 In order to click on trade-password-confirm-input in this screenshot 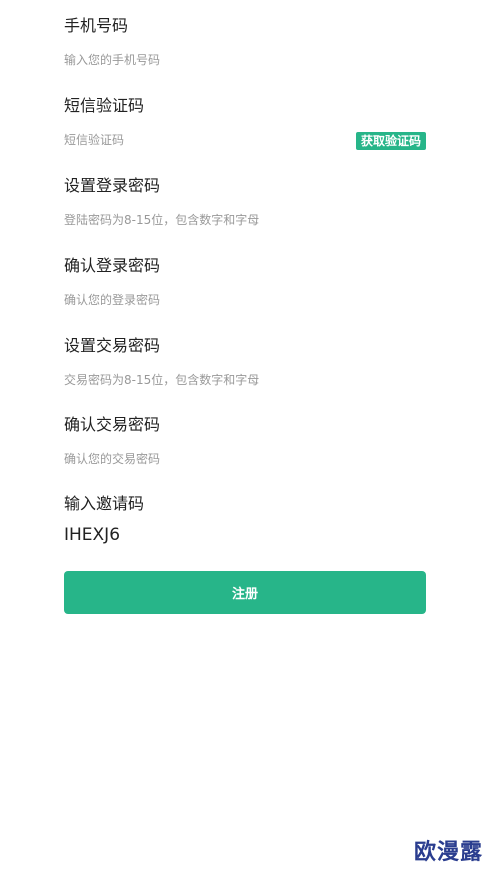, I will do `click(245, 459)`.